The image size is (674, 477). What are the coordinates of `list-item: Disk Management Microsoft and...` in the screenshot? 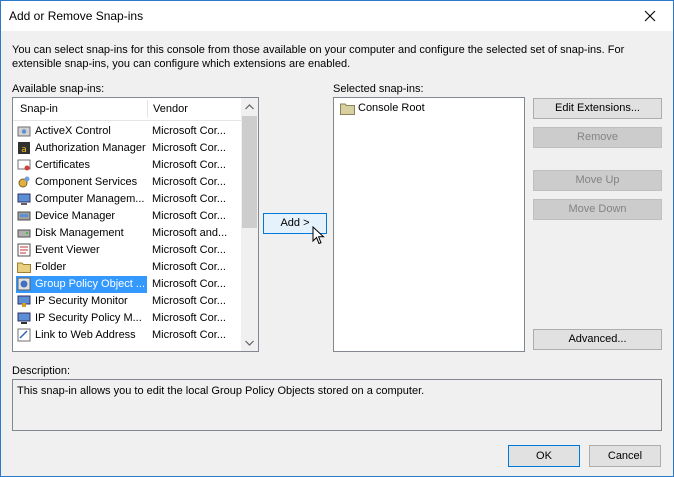 It's located at (128, 233).